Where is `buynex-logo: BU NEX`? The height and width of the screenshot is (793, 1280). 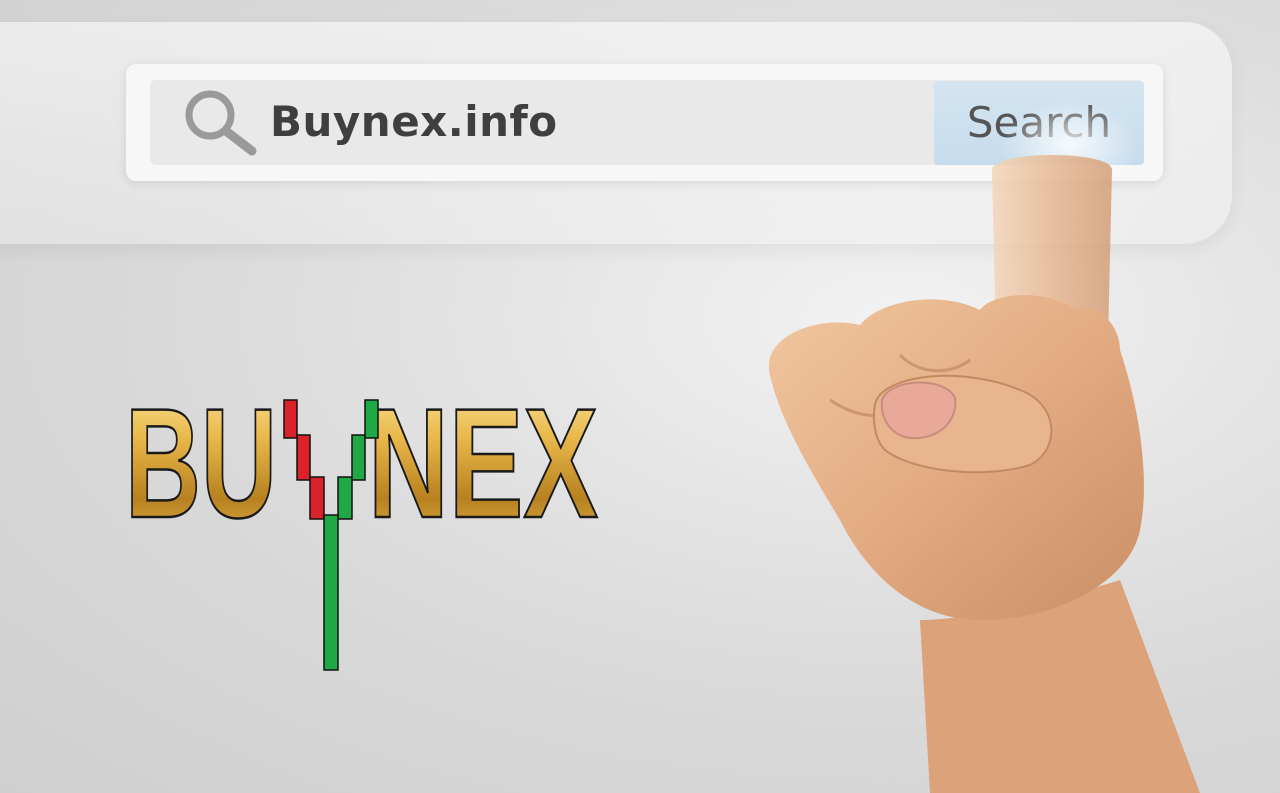
buynex-logo: BU NEX is located at coordinates (361, 533).